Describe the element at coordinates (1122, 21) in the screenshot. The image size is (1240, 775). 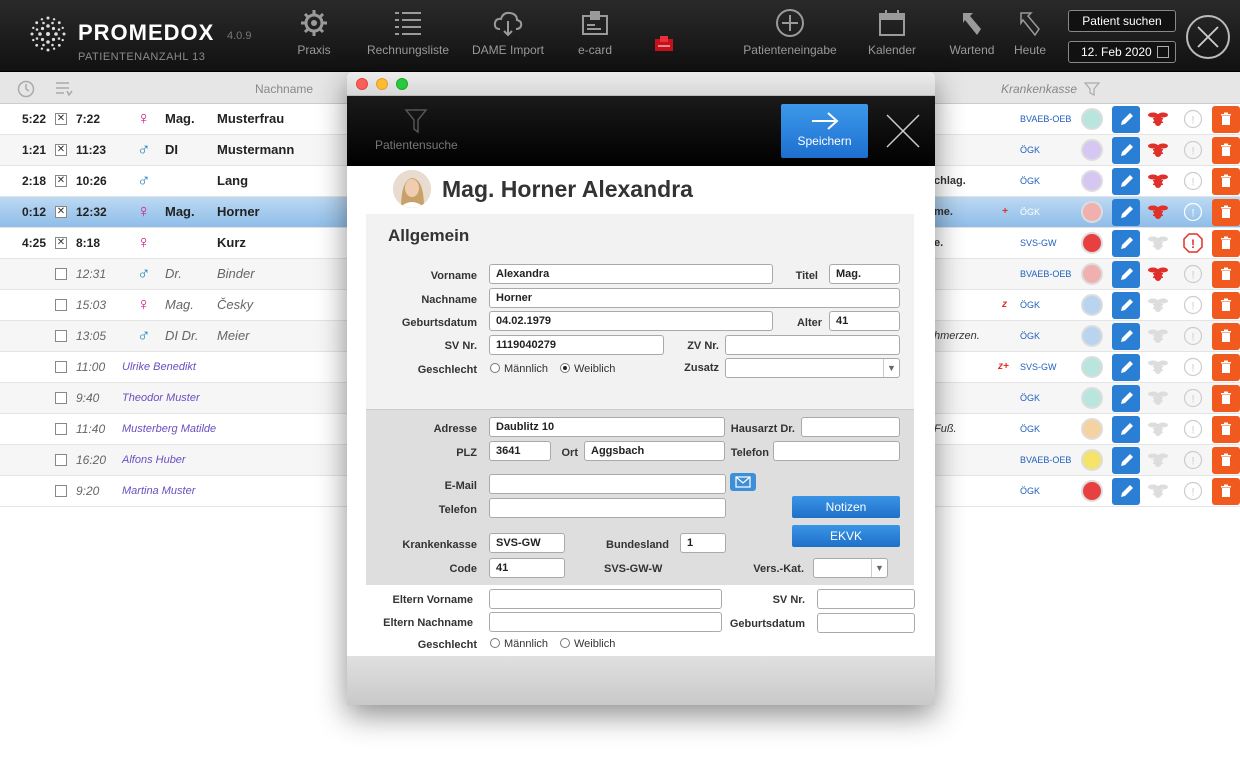
I see `patient-suchen-button: Patient suchen` at that location.